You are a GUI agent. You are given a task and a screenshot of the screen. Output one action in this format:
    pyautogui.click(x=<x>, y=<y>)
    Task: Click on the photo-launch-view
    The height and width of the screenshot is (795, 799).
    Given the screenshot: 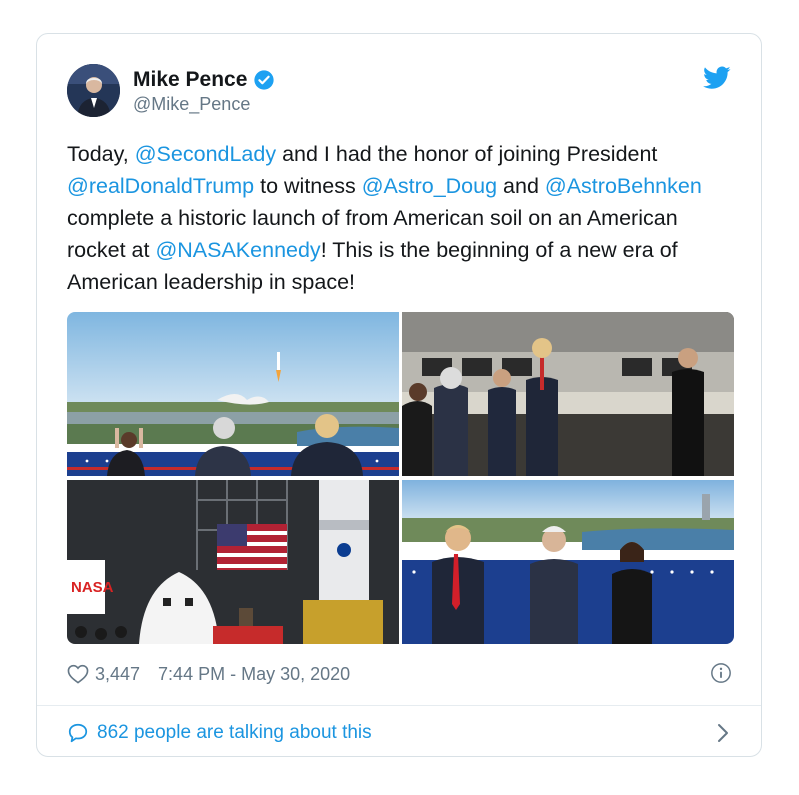 What is the action you would take?
    pyautogui.click(x=233, y=394)
    